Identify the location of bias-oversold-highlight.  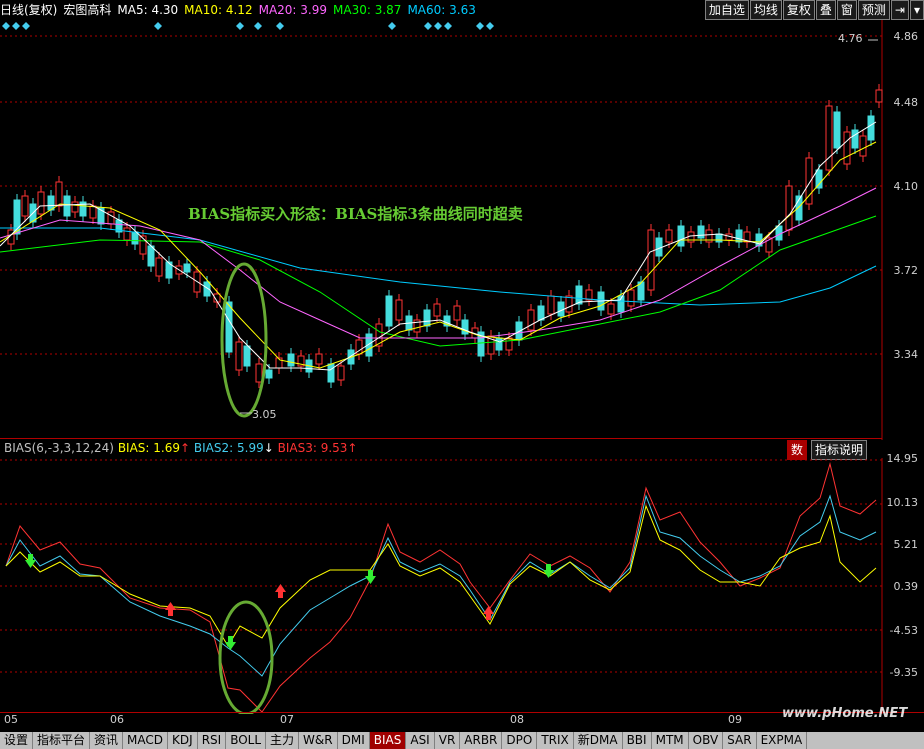
(246, 657).